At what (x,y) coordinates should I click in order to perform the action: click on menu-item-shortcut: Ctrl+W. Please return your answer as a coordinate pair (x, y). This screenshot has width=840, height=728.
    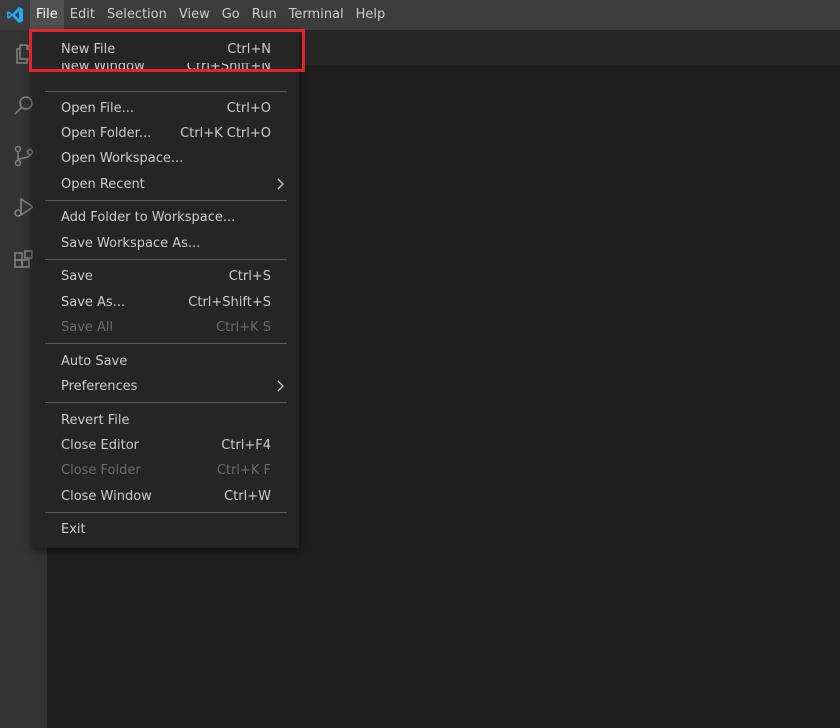
    Looking at the image, I should click on (247, 496).